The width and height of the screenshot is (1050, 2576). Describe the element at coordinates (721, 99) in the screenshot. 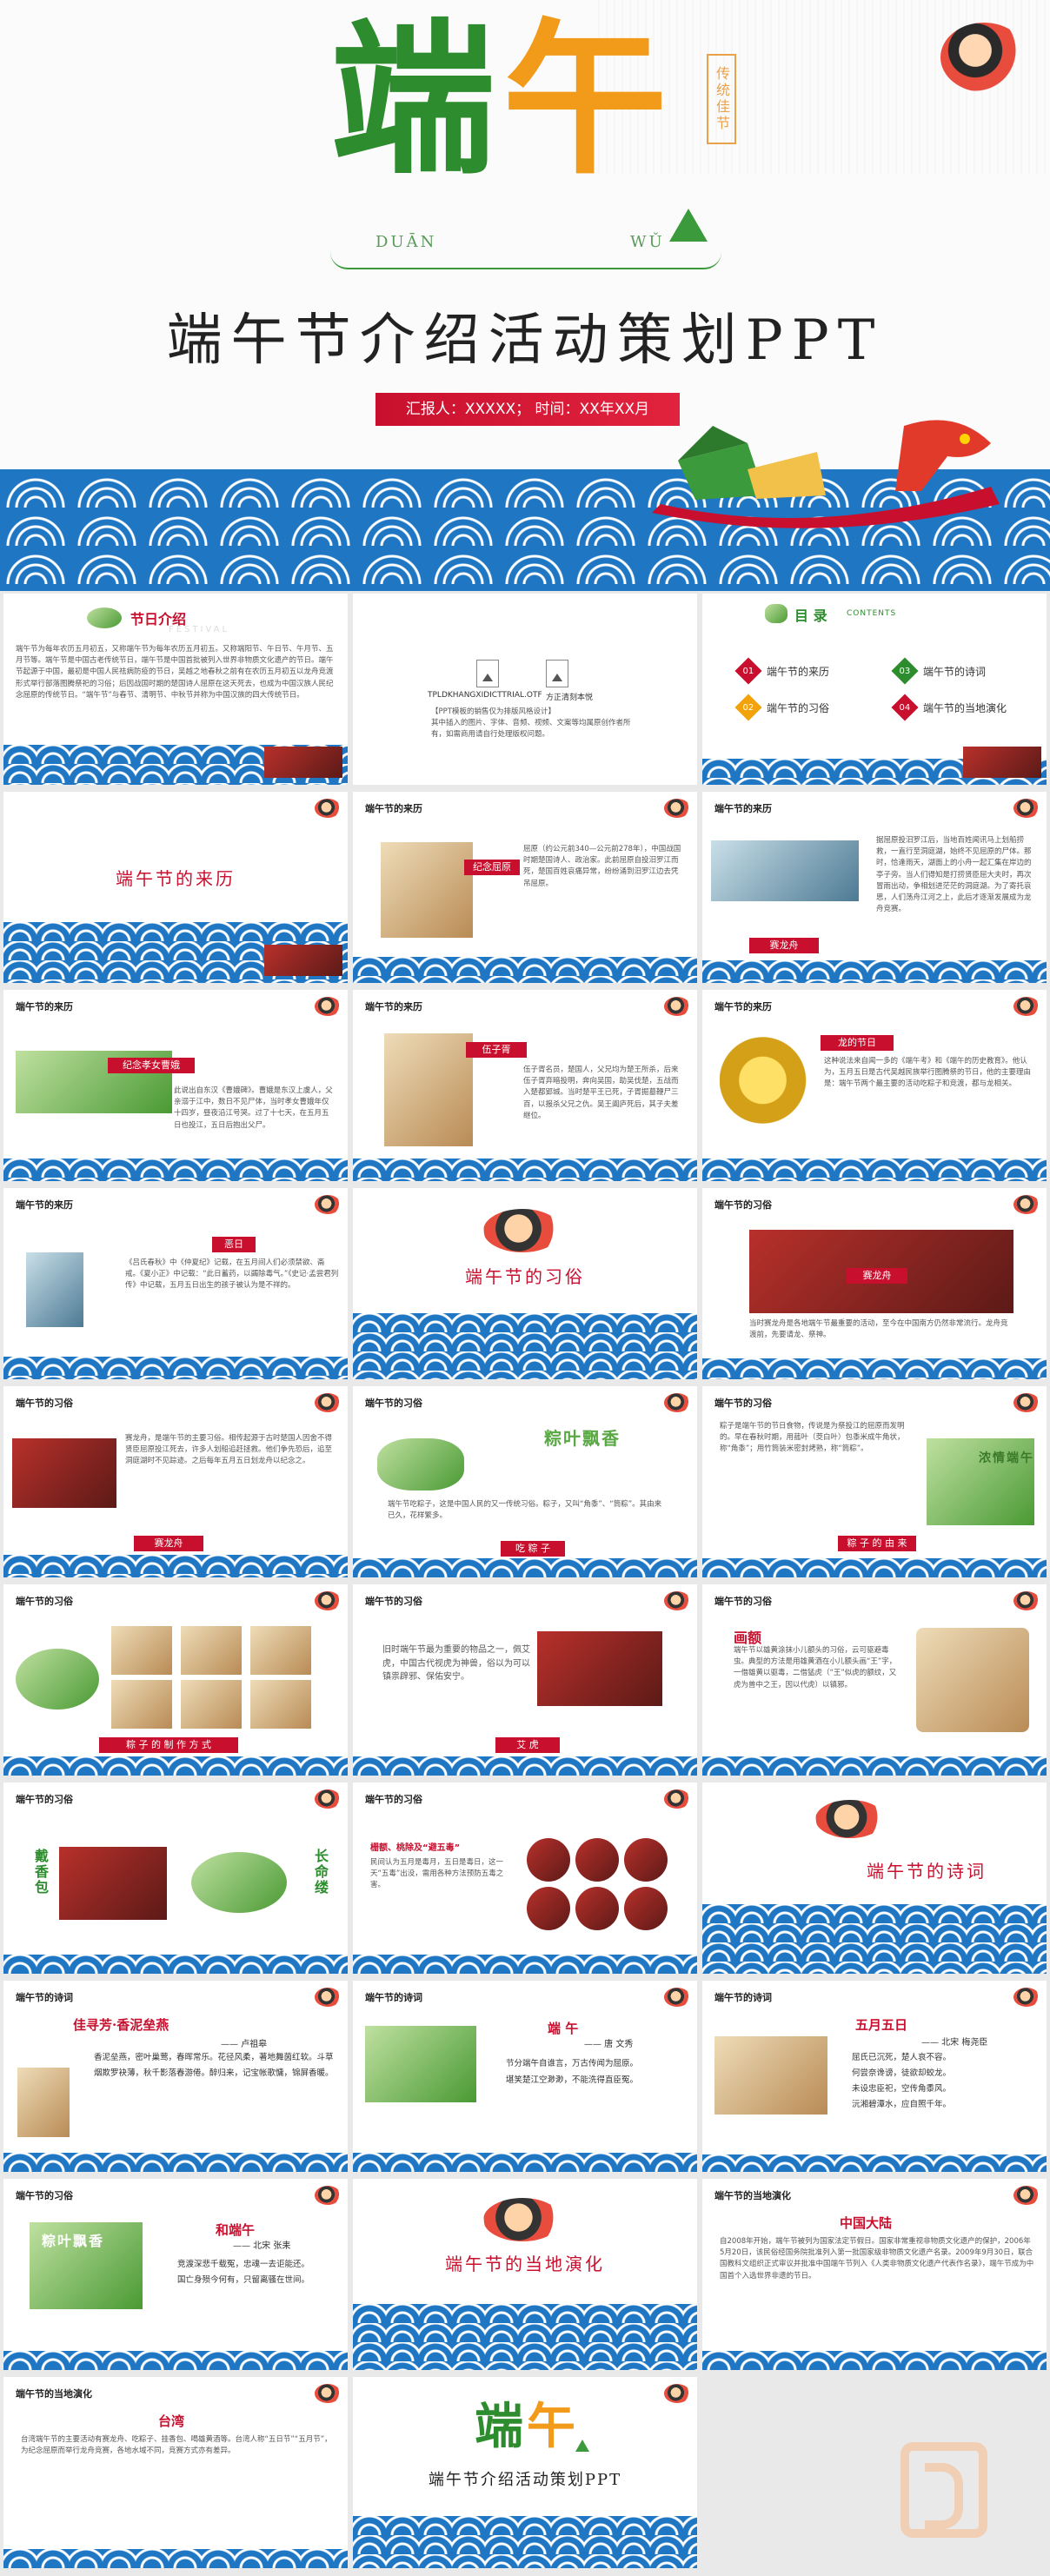

I see `seal-stamp: 传统佳节` at that location.